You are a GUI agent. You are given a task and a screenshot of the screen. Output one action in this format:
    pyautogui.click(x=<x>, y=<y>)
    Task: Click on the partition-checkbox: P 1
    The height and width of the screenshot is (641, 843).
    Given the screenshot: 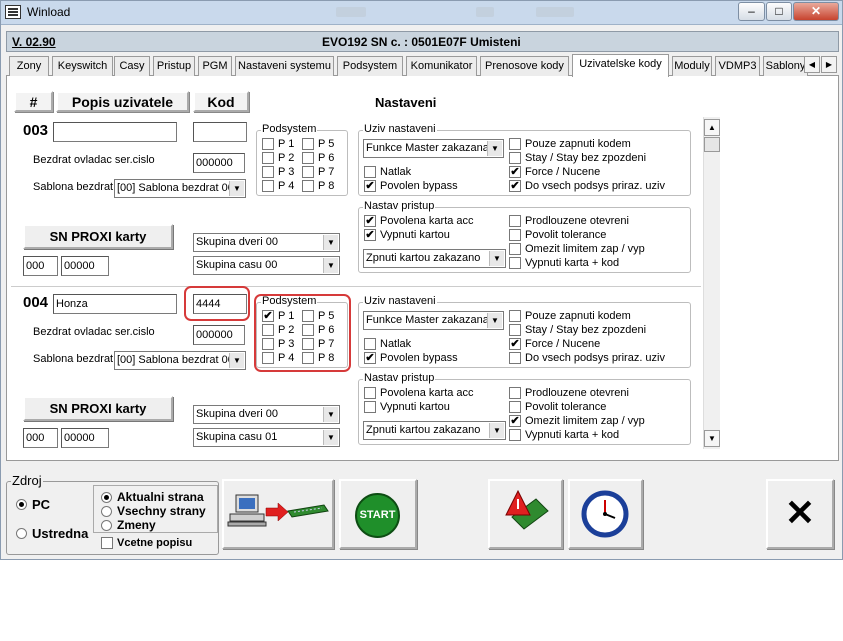 What is the action you would take?
    pyautogui.click(x=278, y=144)
    